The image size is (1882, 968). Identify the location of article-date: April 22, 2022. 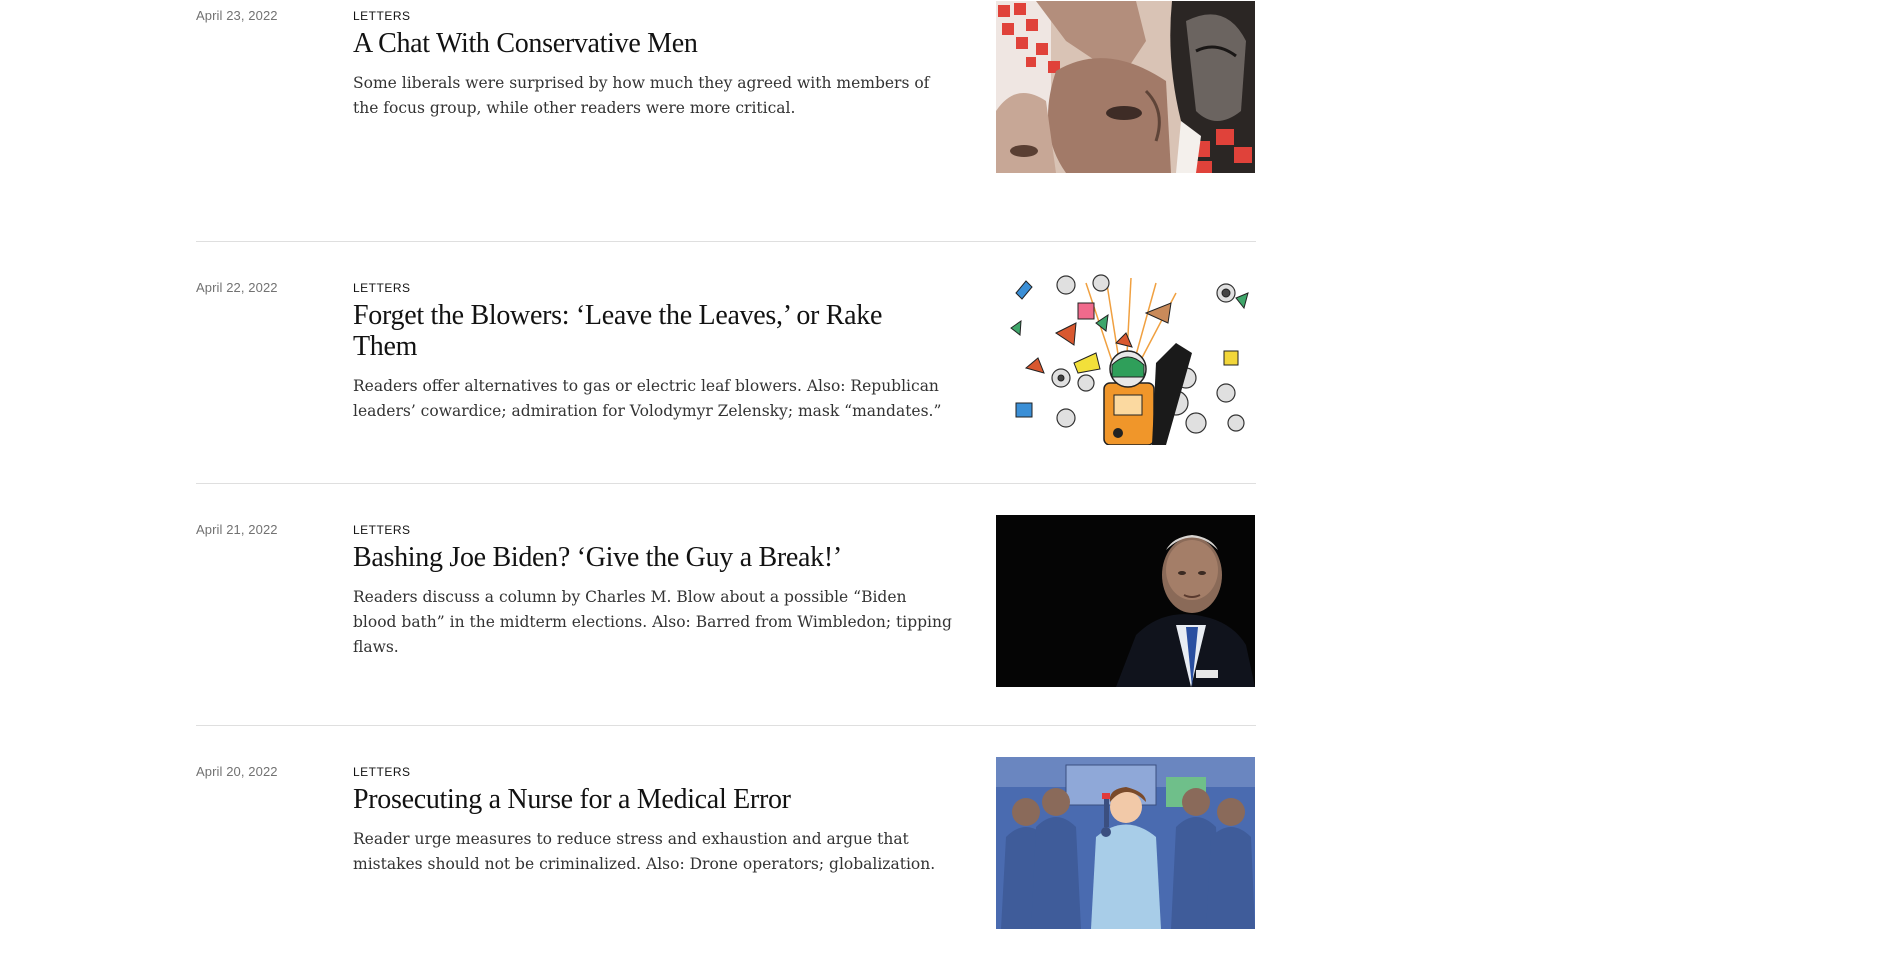
(237, 287).